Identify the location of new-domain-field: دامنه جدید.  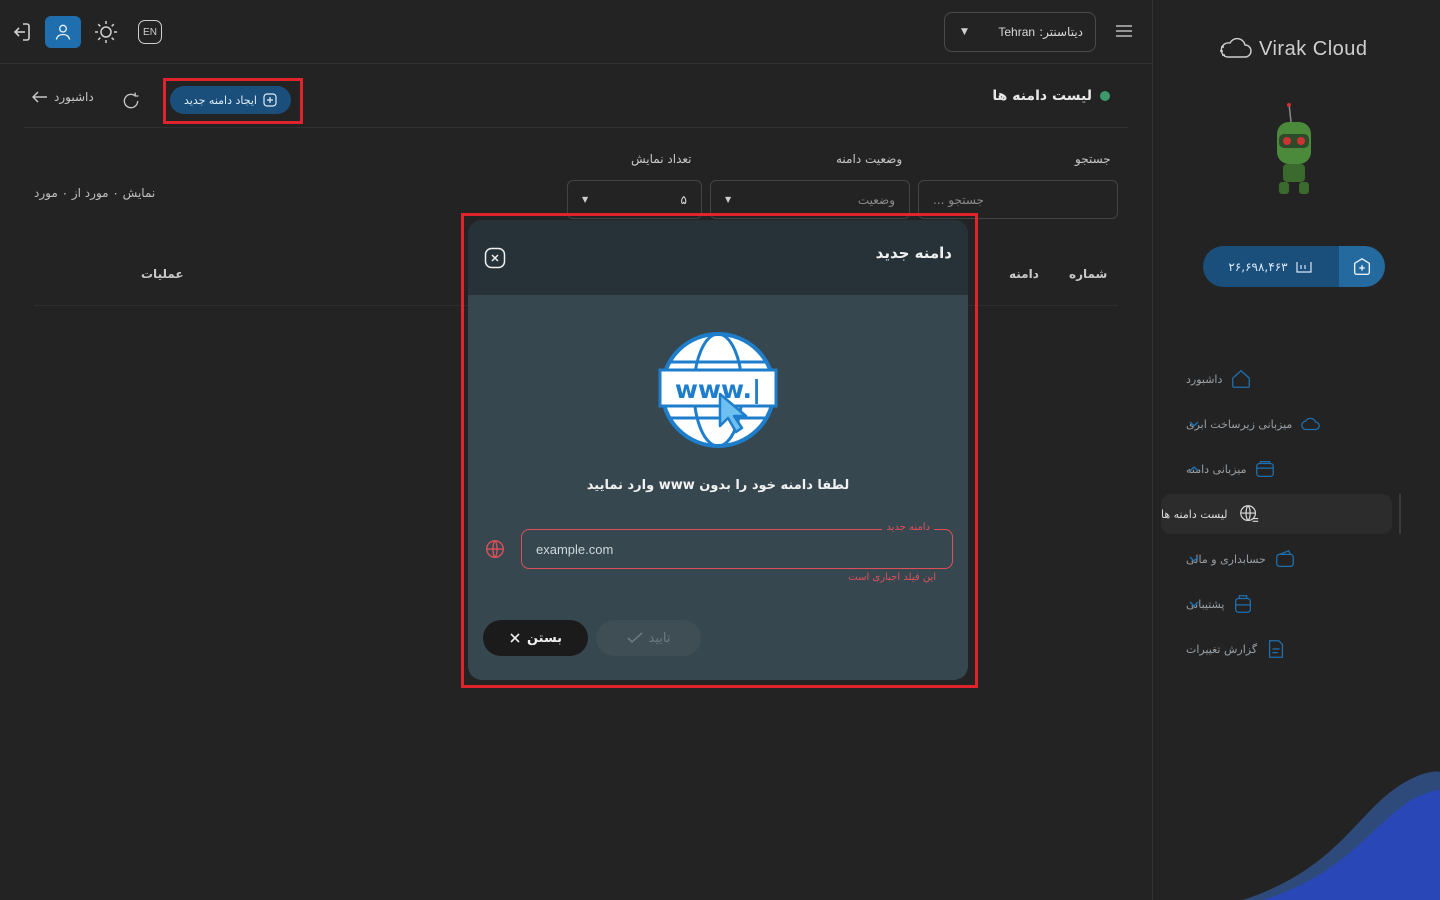
(737, 545).